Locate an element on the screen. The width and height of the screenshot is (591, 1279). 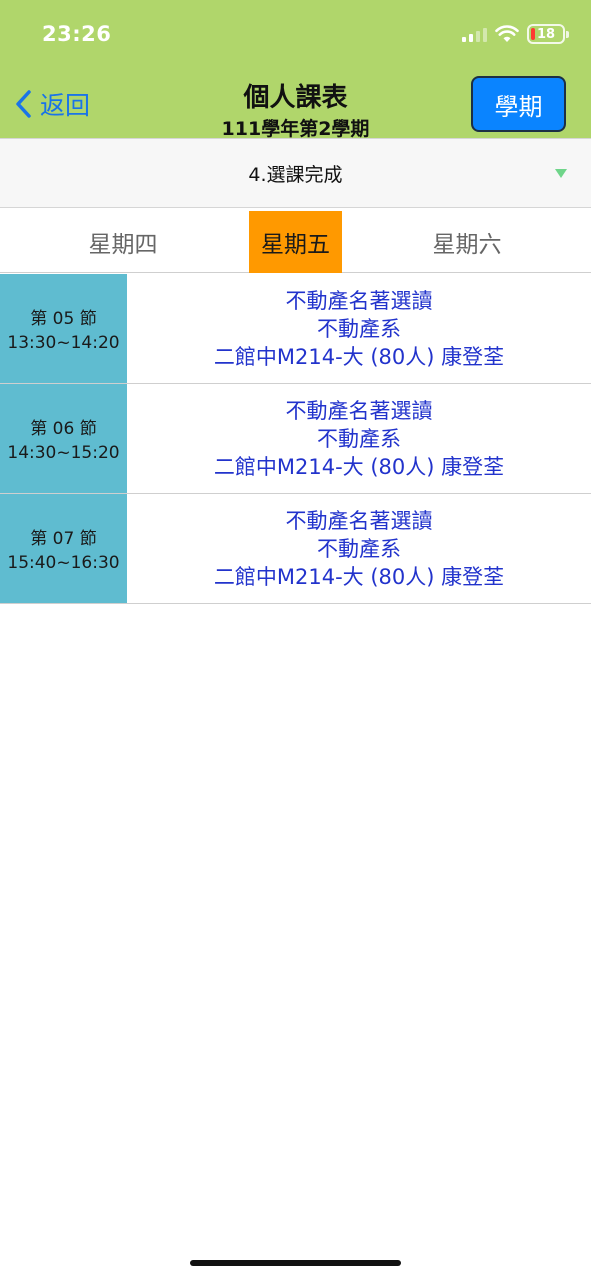
cellular-signal-icon is located at coordinates (474, 34).